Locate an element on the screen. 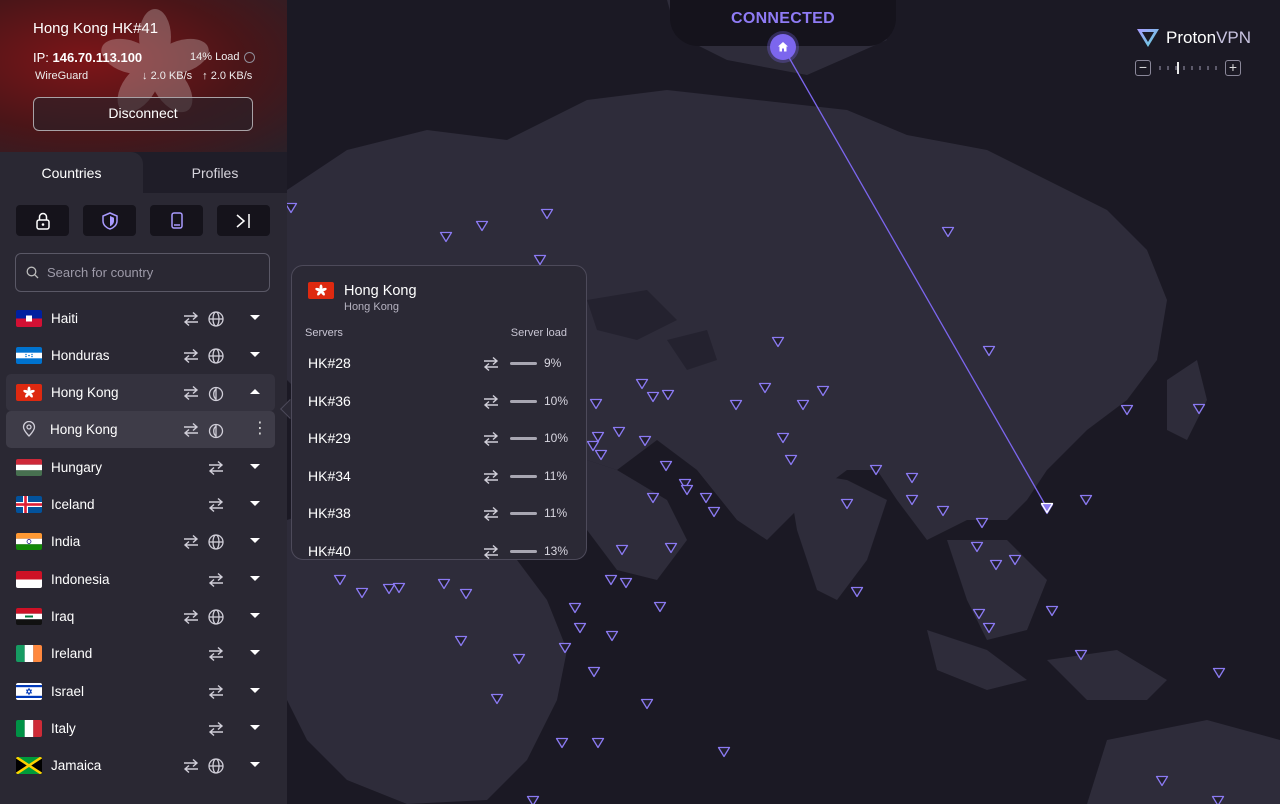 The image size is (1280, 804). secure-core-button is located at coordinates (42, 220).